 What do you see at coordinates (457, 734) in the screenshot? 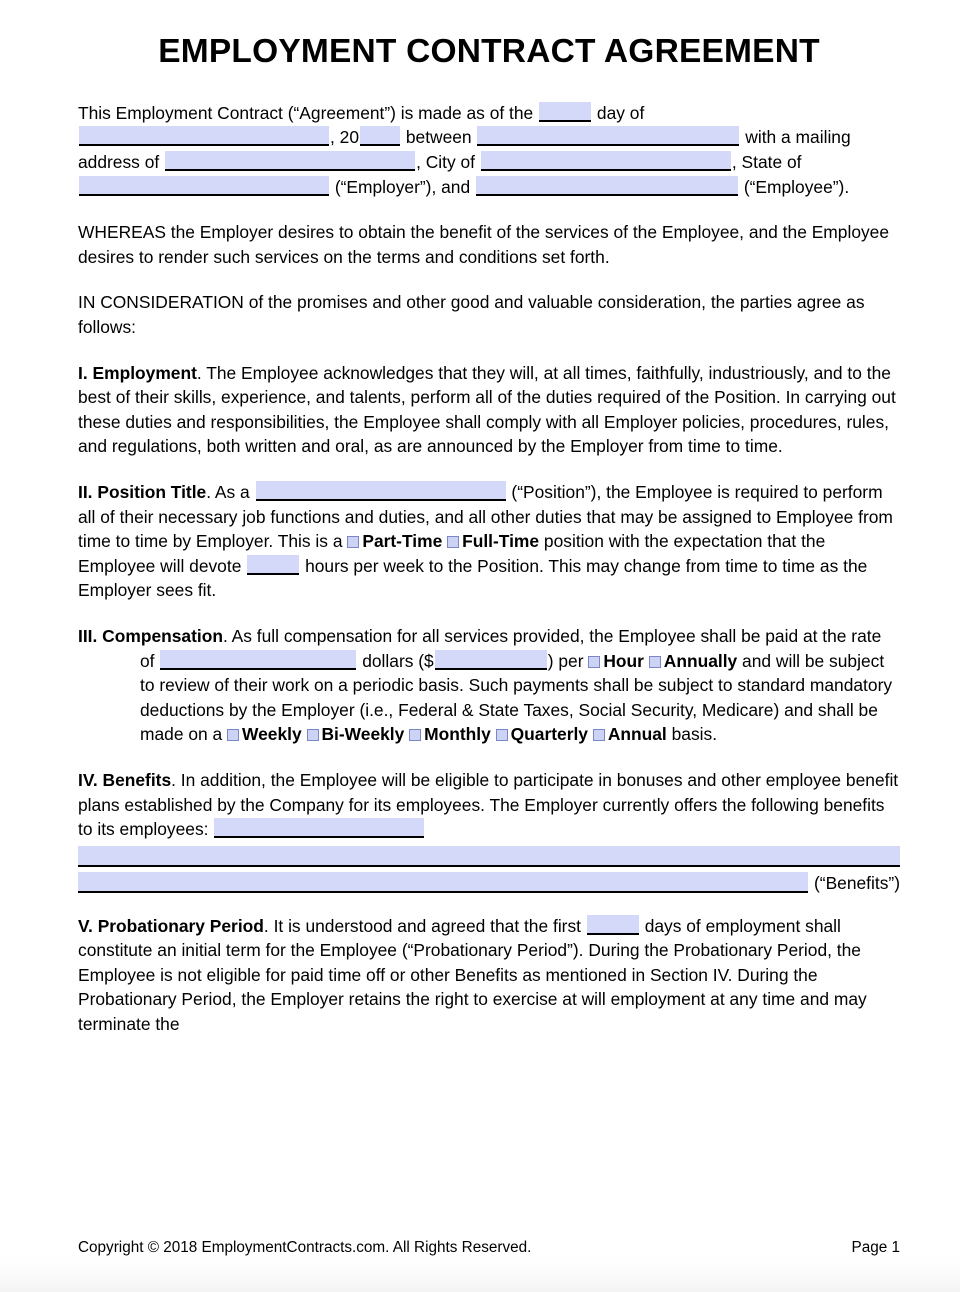
I see `label-monthly: Monthly` at bounding box center [457, 734].